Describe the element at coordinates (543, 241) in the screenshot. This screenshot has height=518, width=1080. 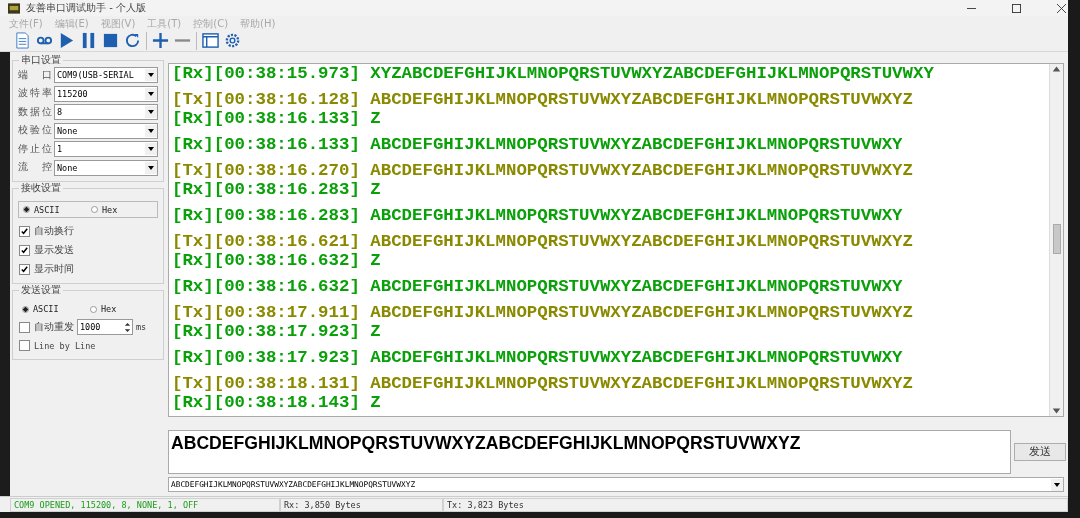
I see `log-line: [Tx][00:38:16.621] ABCDEFGHIJKLMNOPQRSTUVWXYZABCDEFGHIJKLMNOPQRSTUVWXYZ` at that location.